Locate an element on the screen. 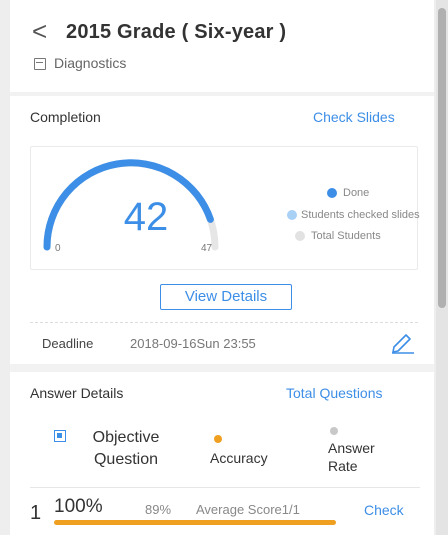  answer-details-title: Answer Details is located at coordinates (77, 393).